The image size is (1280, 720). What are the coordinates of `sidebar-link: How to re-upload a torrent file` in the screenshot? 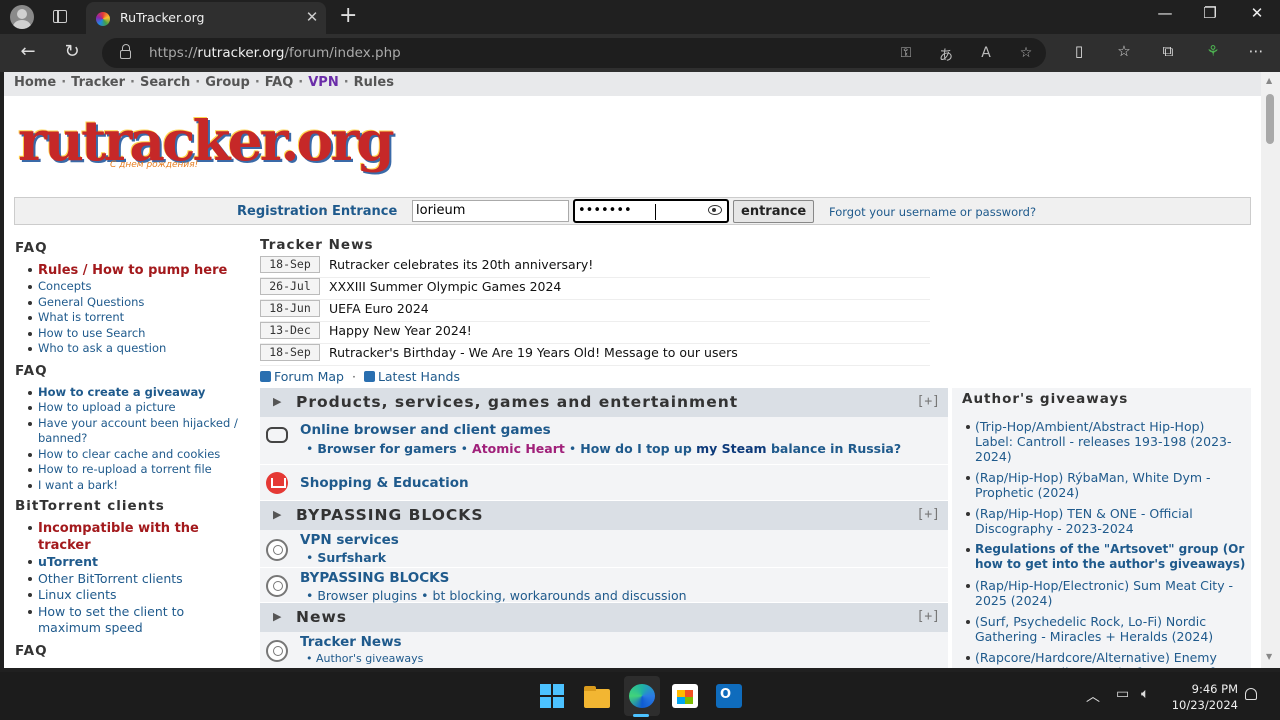 It's located at (139, 470).